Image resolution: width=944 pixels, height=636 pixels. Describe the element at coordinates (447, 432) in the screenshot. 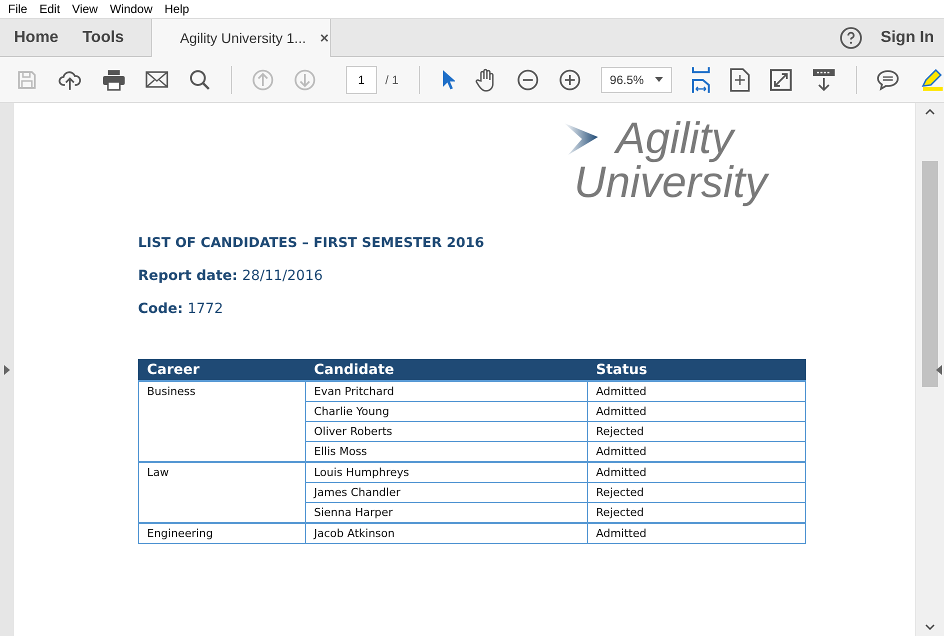

I see `table-cell: Oliver Roberts` at that location.